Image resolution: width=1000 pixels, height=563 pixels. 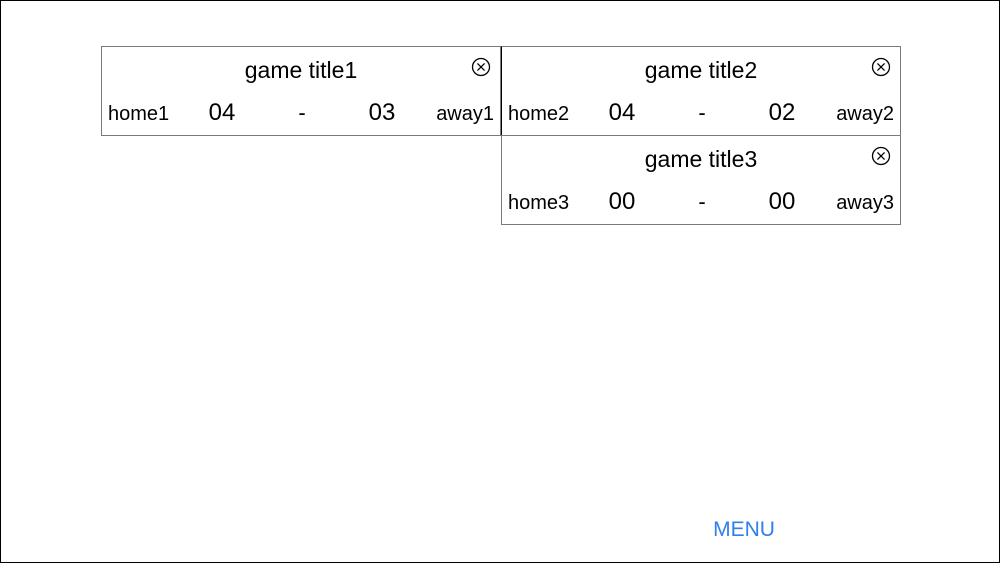 What do you see at coordinates (382, 112) in the screenshot?
I see `away-score: 03` at bounding box center [382, 112].